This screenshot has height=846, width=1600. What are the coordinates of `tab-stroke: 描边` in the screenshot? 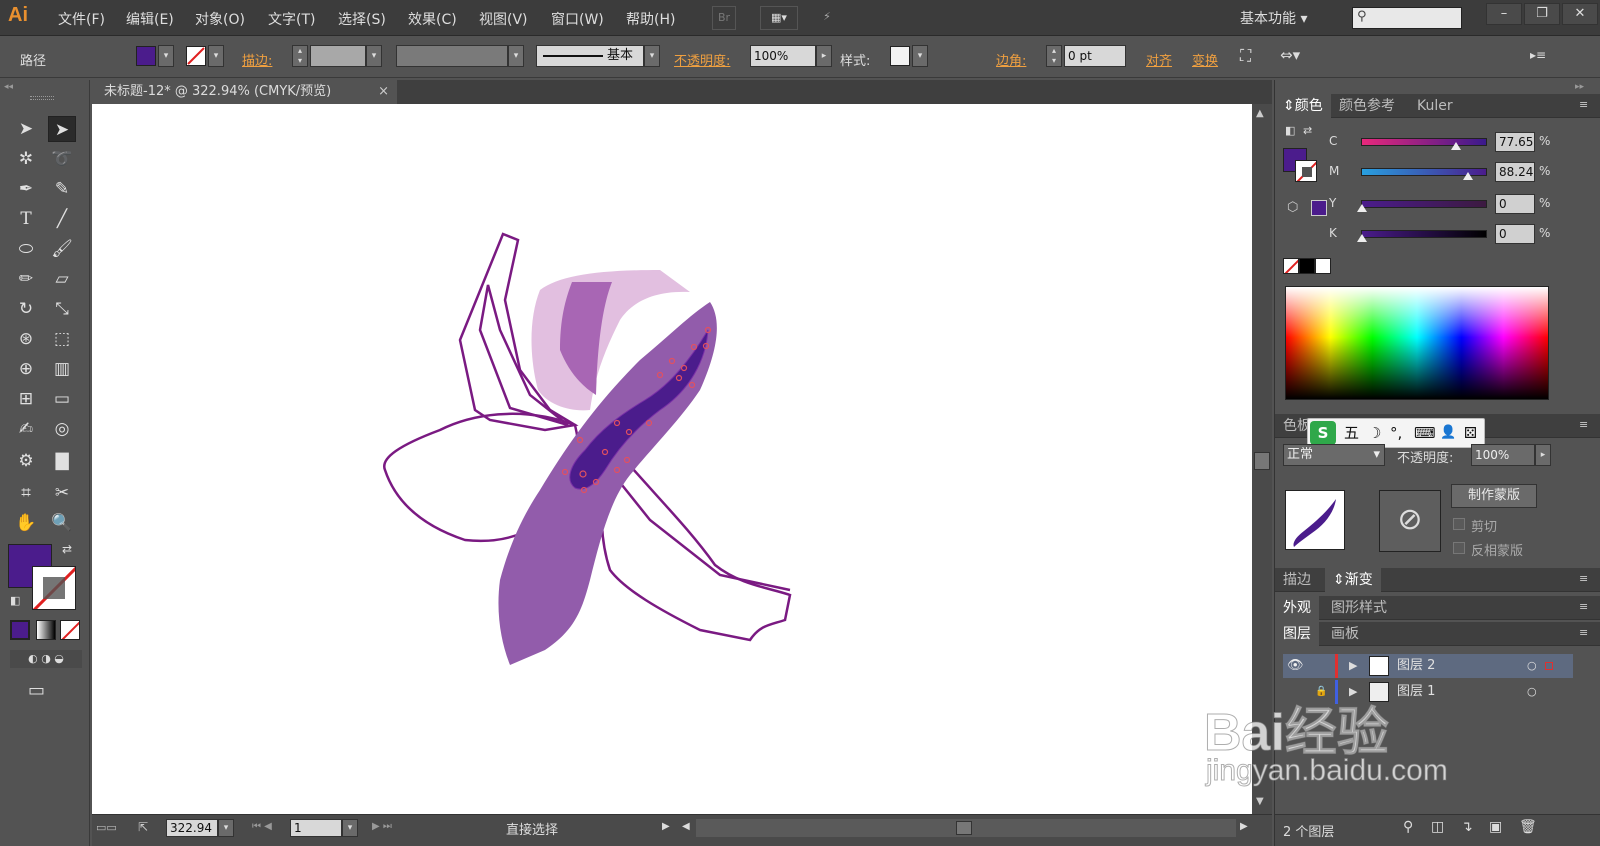 It's located at (1297, 580).